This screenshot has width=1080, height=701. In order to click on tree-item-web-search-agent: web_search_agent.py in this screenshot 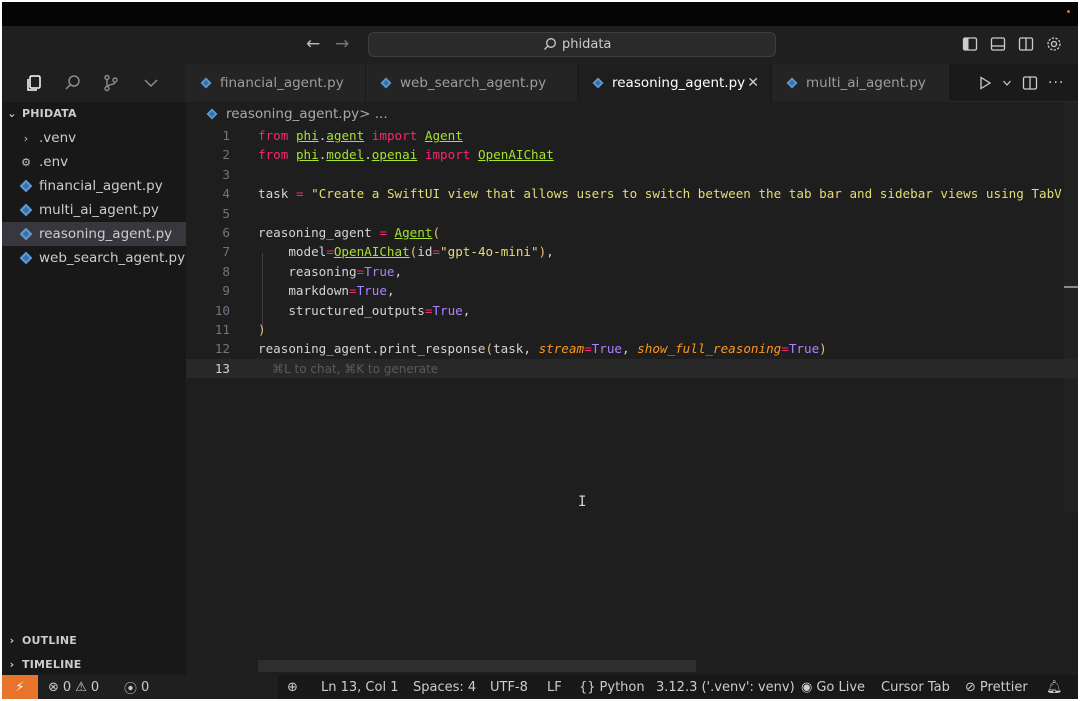, I will do `click(94, 258)`.